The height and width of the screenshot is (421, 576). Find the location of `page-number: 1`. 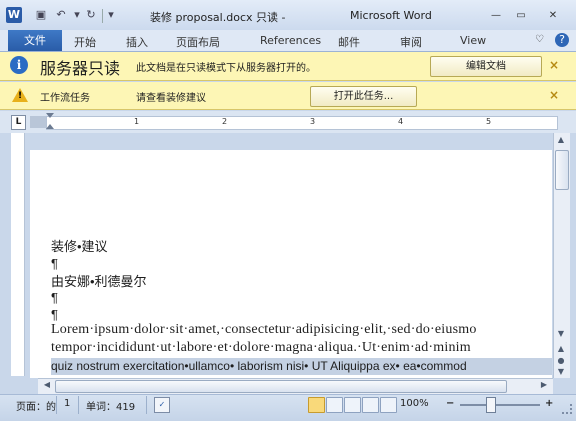

page-number: 1 is located at coordinates (67, 403).